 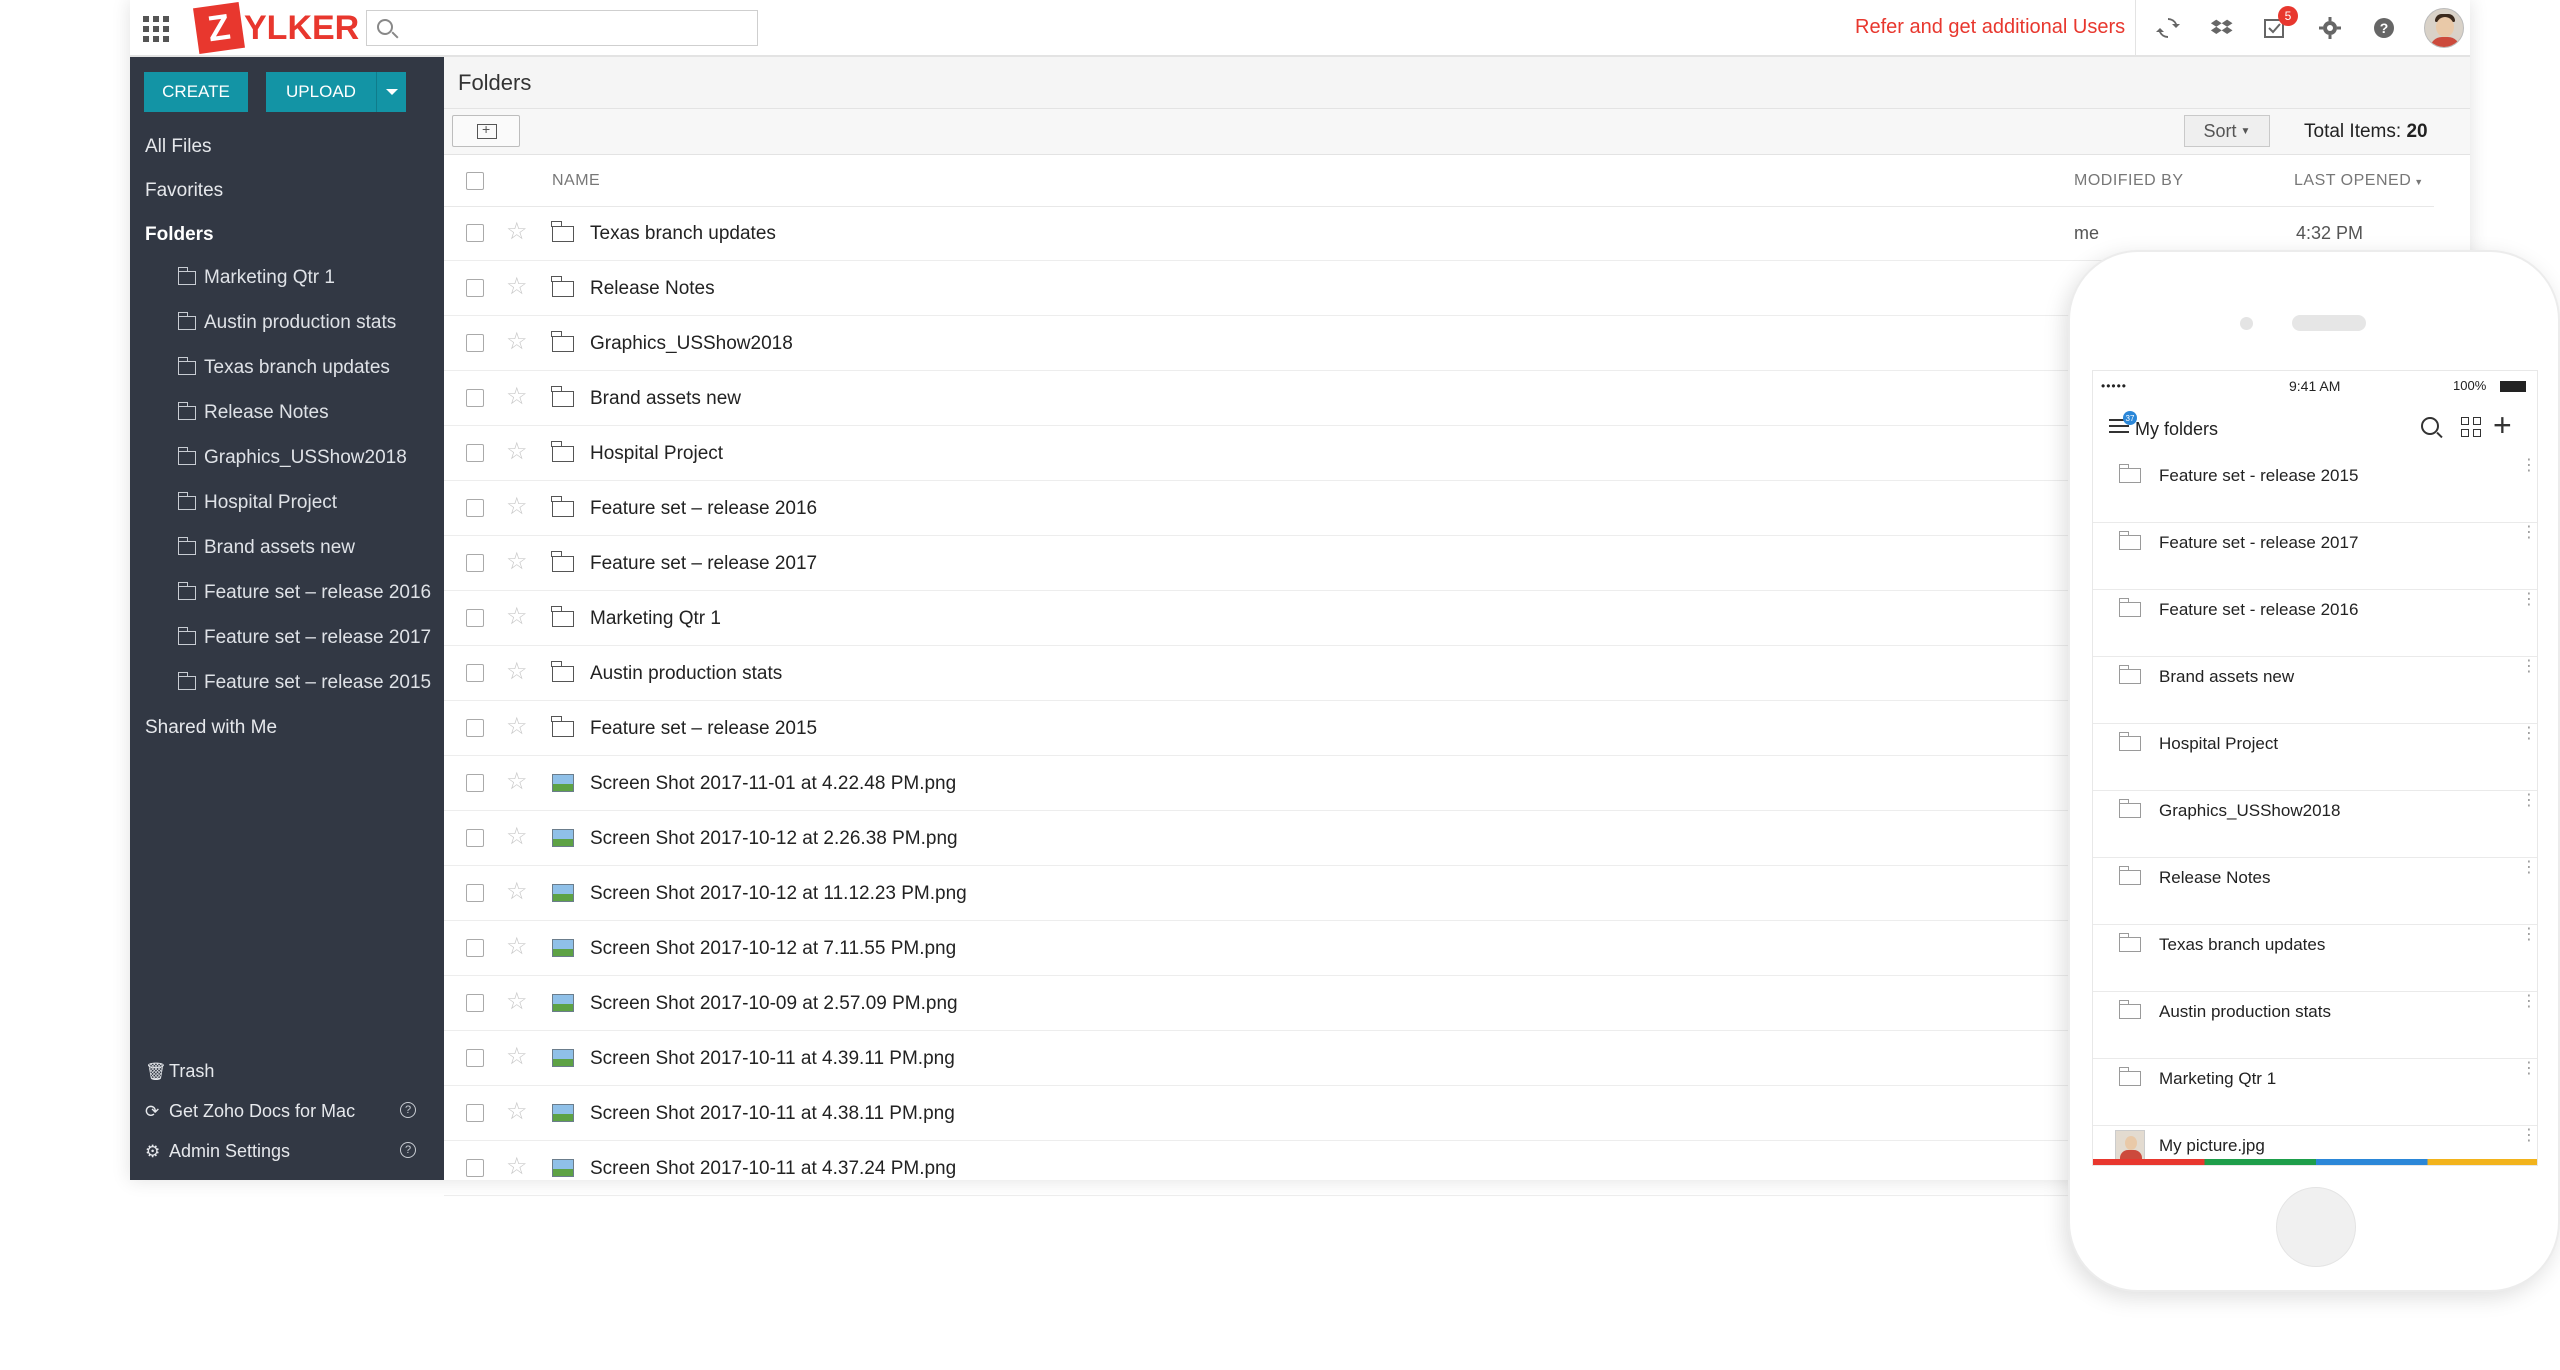 What do you see at coordinates (178, 147) in the screenshot?
I see `sidebar-item-all-files: All Files` at bounding box center [178, 147].